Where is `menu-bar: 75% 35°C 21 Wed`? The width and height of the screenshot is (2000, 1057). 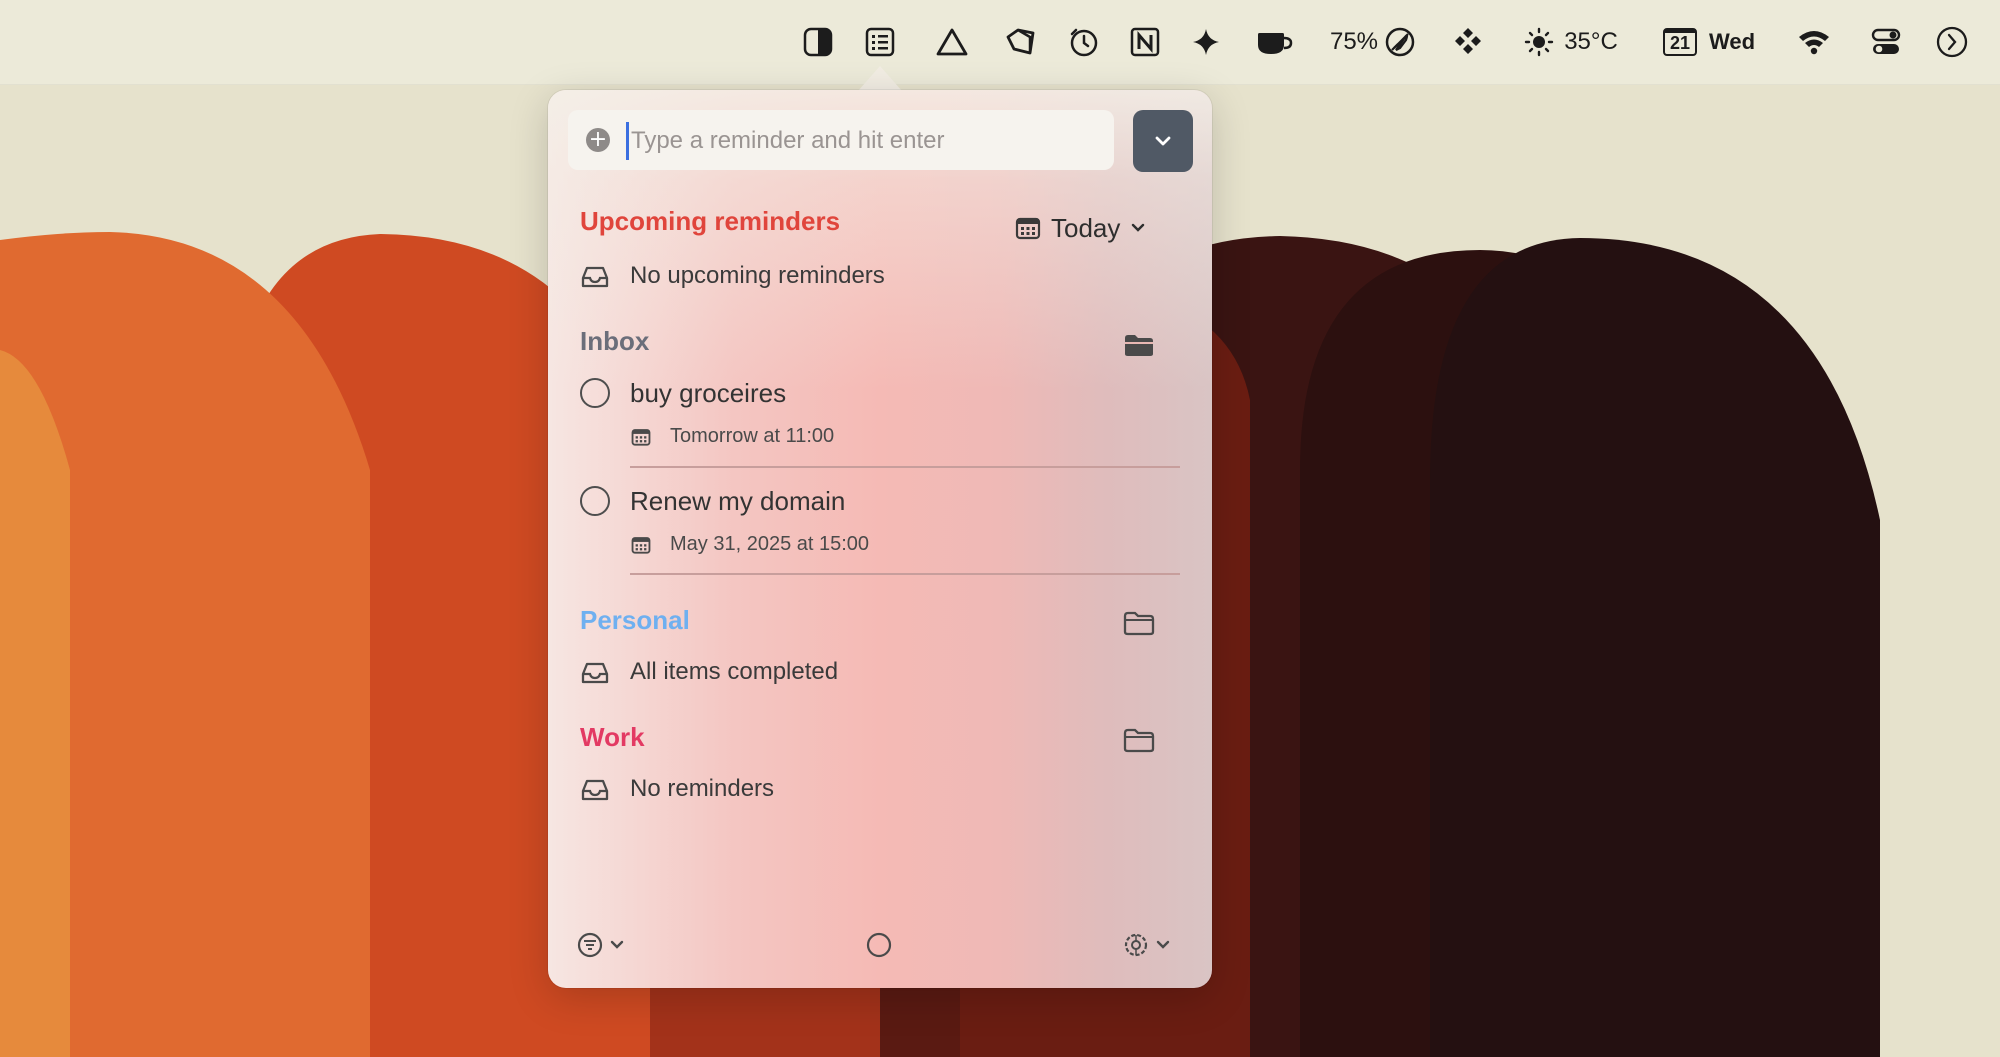
menu-bar: 75% 35°C 21 Wed is located at coordinates (1000, 42).